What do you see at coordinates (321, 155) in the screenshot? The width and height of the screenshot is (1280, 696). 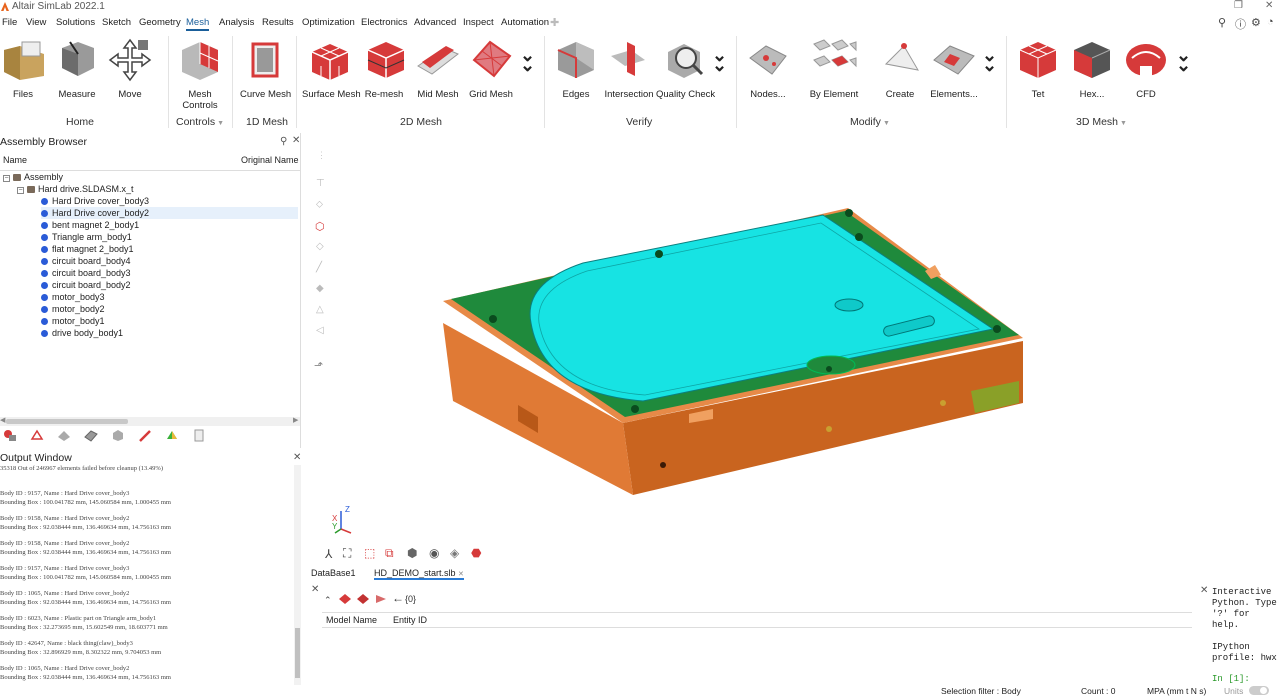 I see `view-tool-icon: ⋮` at bounding box center [321, 155].